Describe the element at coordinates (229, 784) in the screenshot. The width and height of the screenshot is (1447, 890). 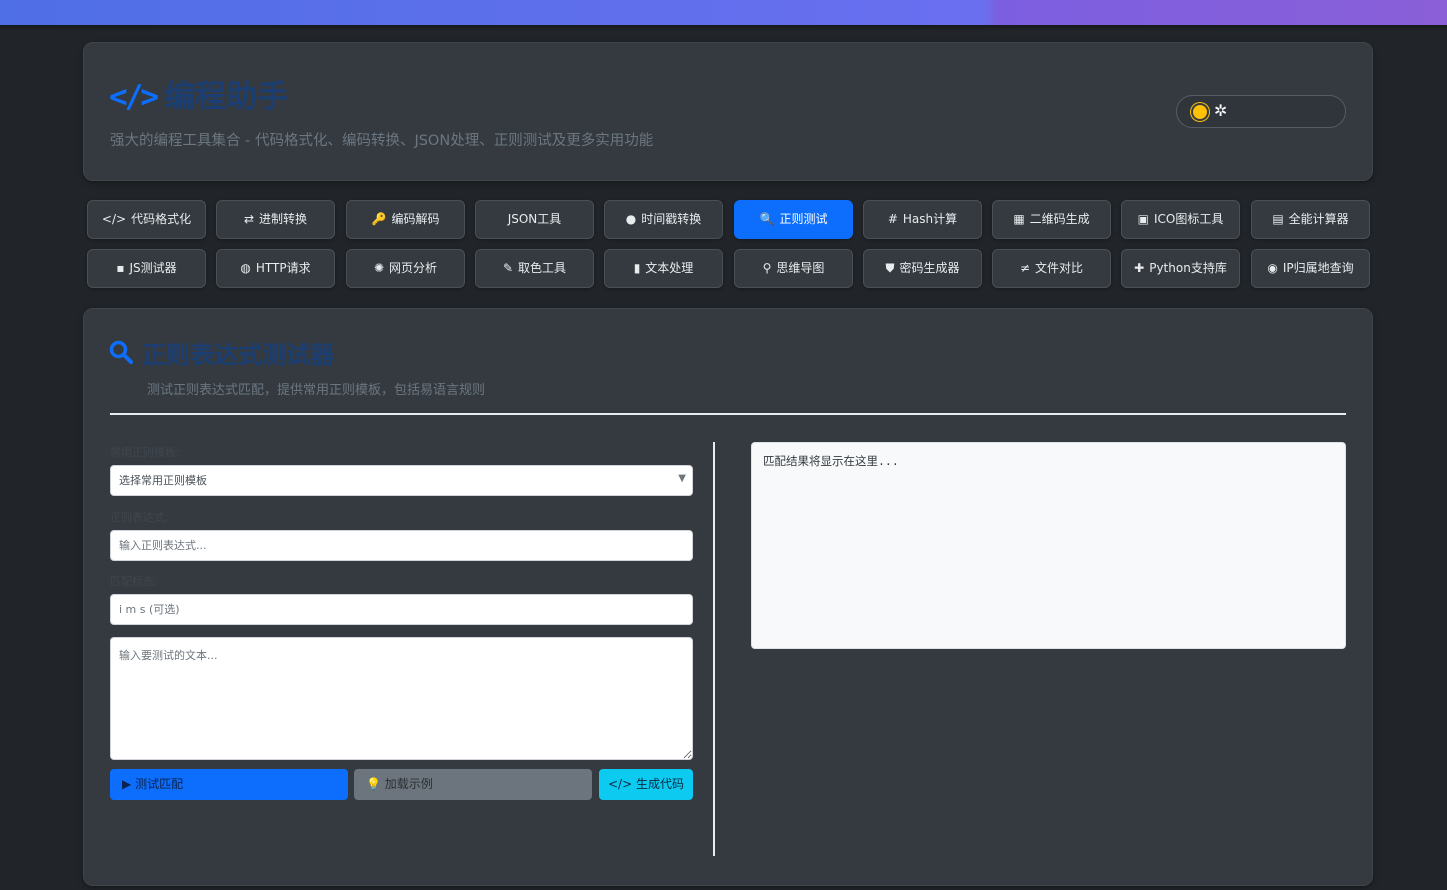
I see `test-match-button: ▶ 测试匹配` at that location.